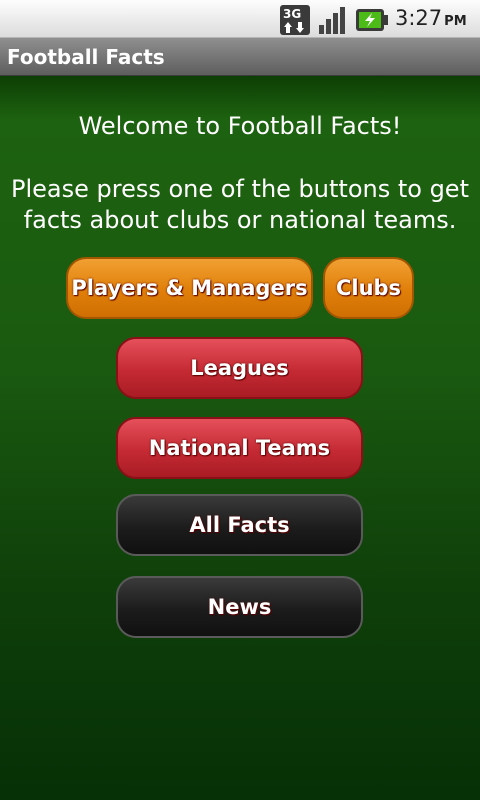 The image size is (480, 800). I want to click on status-clock: 3:27 PM, so click(431, 18).